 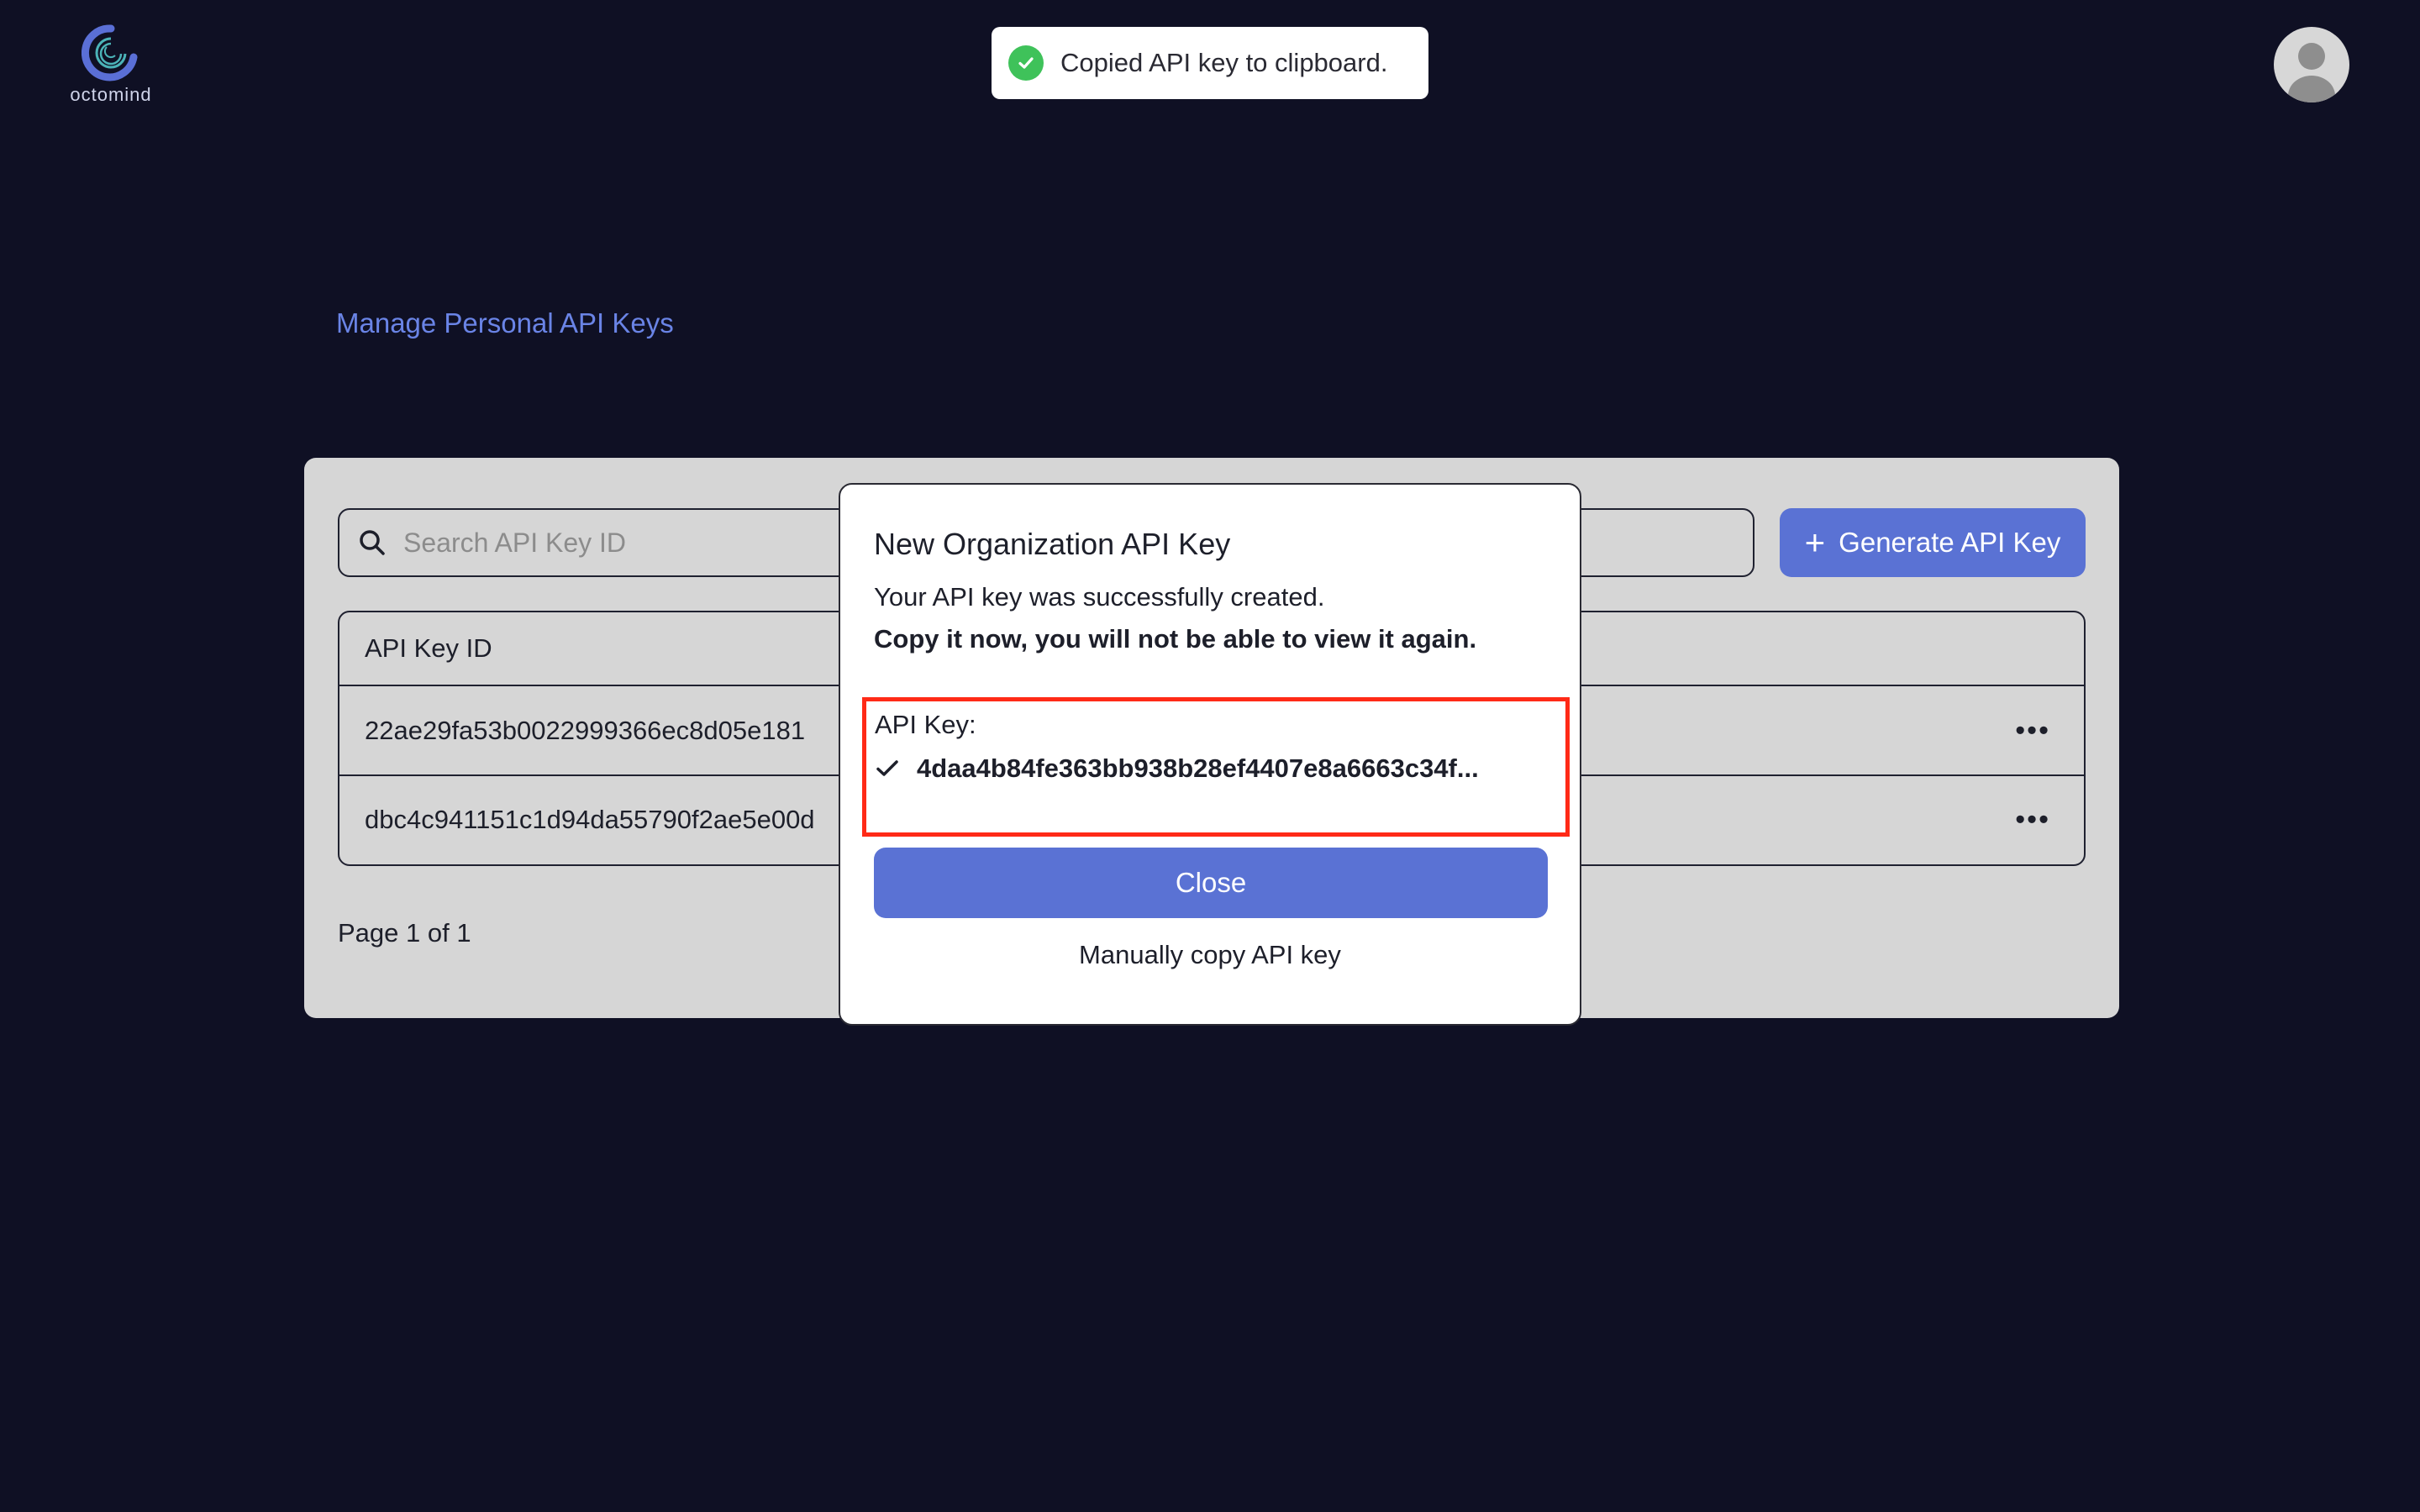 What do you see at coordinates (585, 730) in the screenshot?
I see `api-key-id-cell: 22ae29fa53b0022999366ec8d05e181` at bounding box center [585, 730].